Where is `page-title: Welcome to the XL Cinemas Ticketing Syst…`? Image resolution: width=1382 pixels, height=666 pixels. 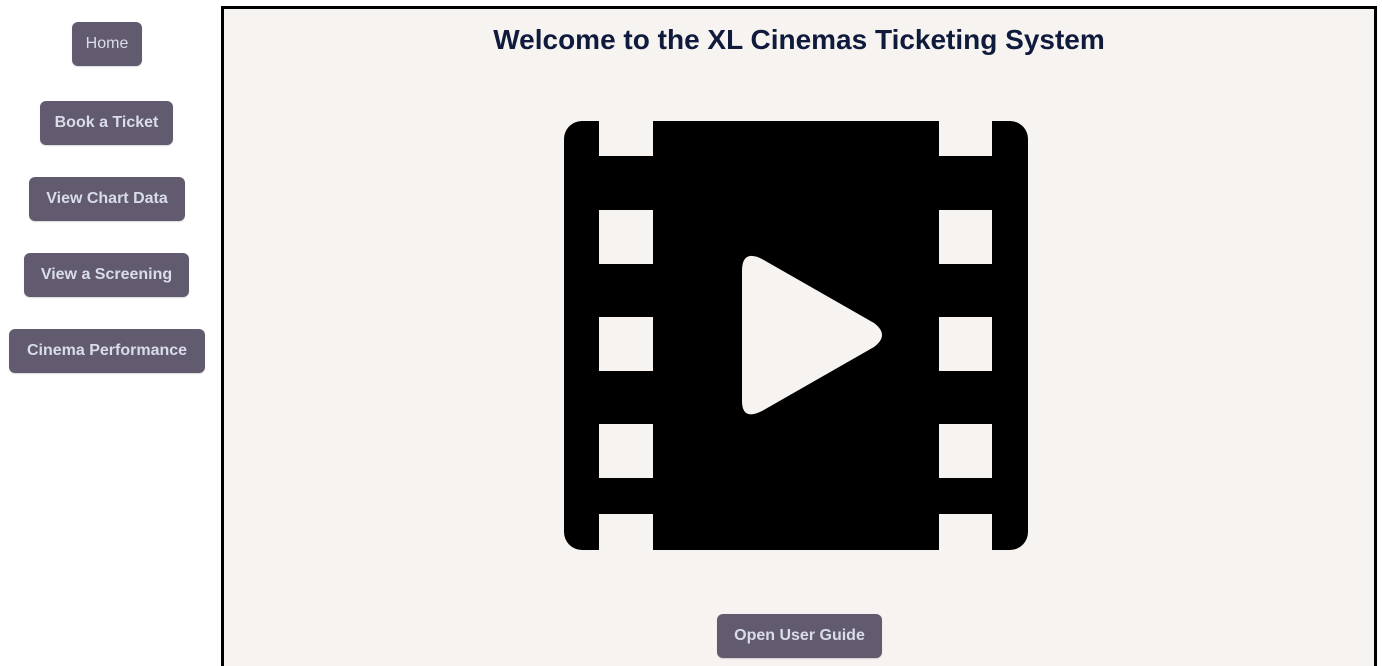
page-title: Welcome to the XL Cinemas Ticketing Syst… is located at coordinates (799, 39).